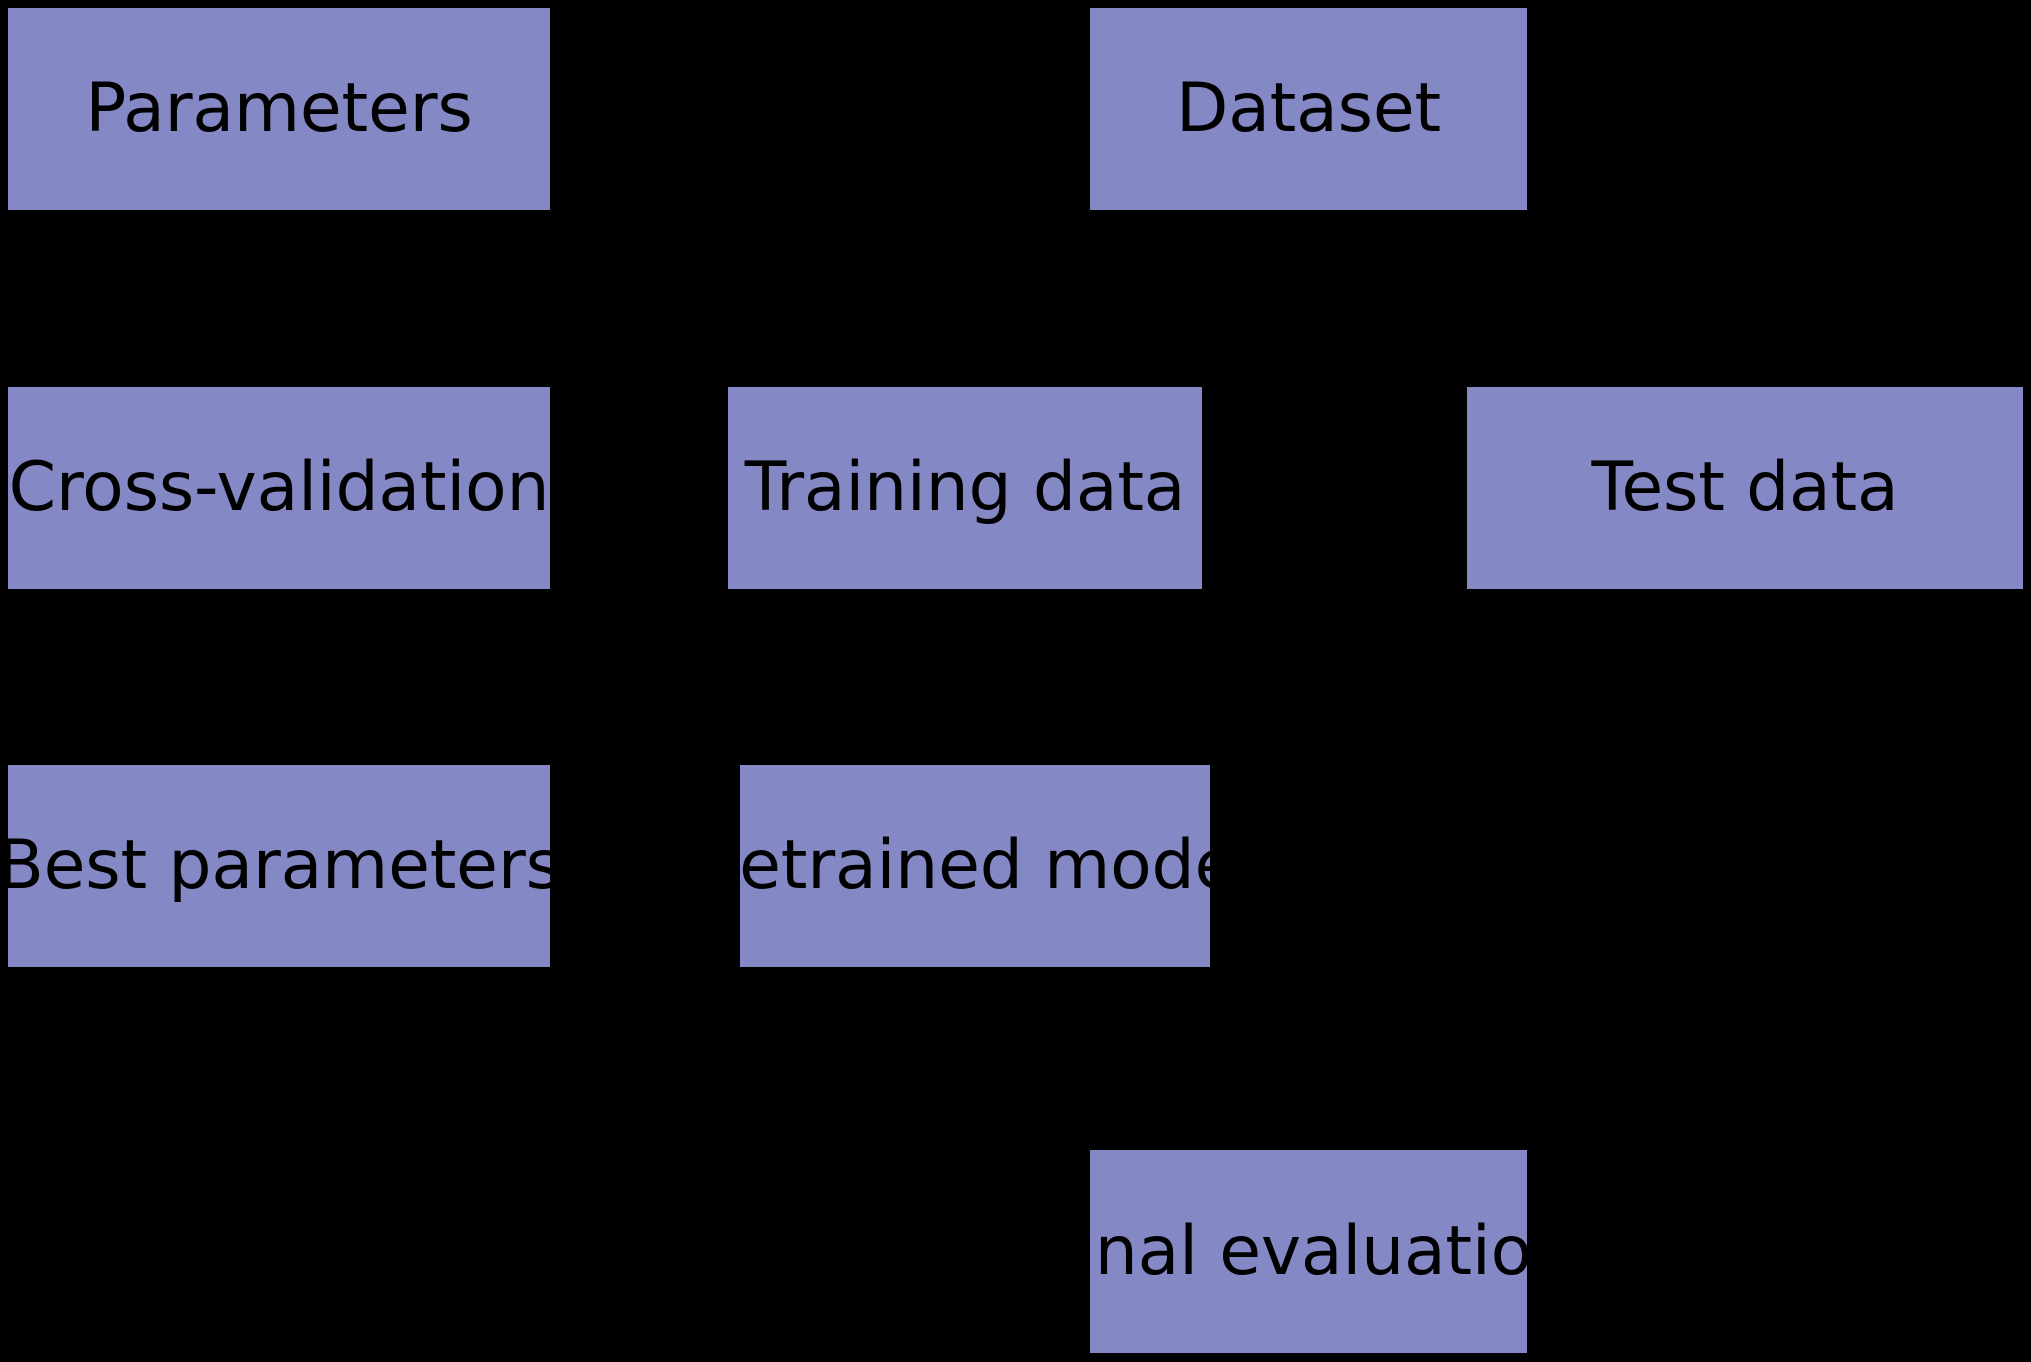  I want to click on diagram-node-label: Final evaluation, so click(1308, 1251).